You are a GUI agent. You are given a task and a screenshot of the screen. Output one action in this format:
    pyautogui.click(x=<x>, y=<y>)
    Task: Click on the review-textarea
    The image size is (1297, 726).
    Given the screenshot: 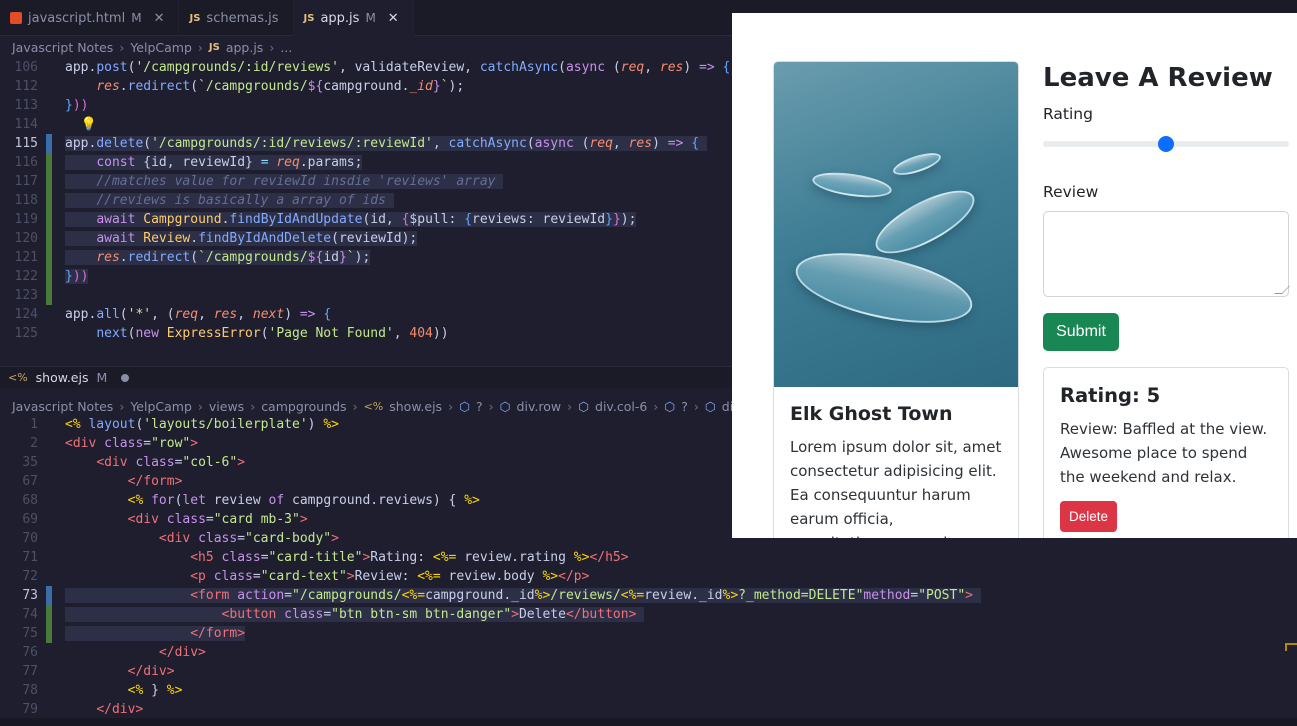 What is the action you would take?
    pyautogui.click(x=1166, y=254)
    